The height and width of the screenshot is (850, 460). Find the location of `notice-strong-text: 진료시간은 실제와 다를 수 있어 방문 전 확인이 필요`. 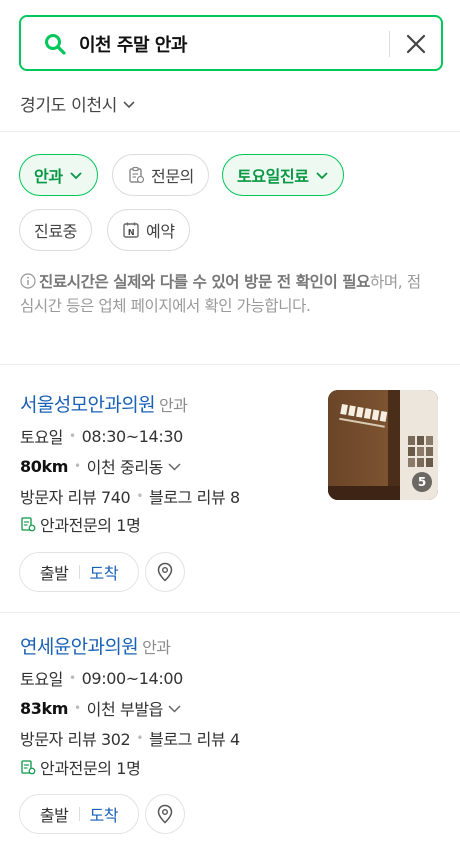

notice-strong-text: 진료시간은 실제와 다를 수 있어 방문 전 확인이 필요 is located at coordinates (205, 282).